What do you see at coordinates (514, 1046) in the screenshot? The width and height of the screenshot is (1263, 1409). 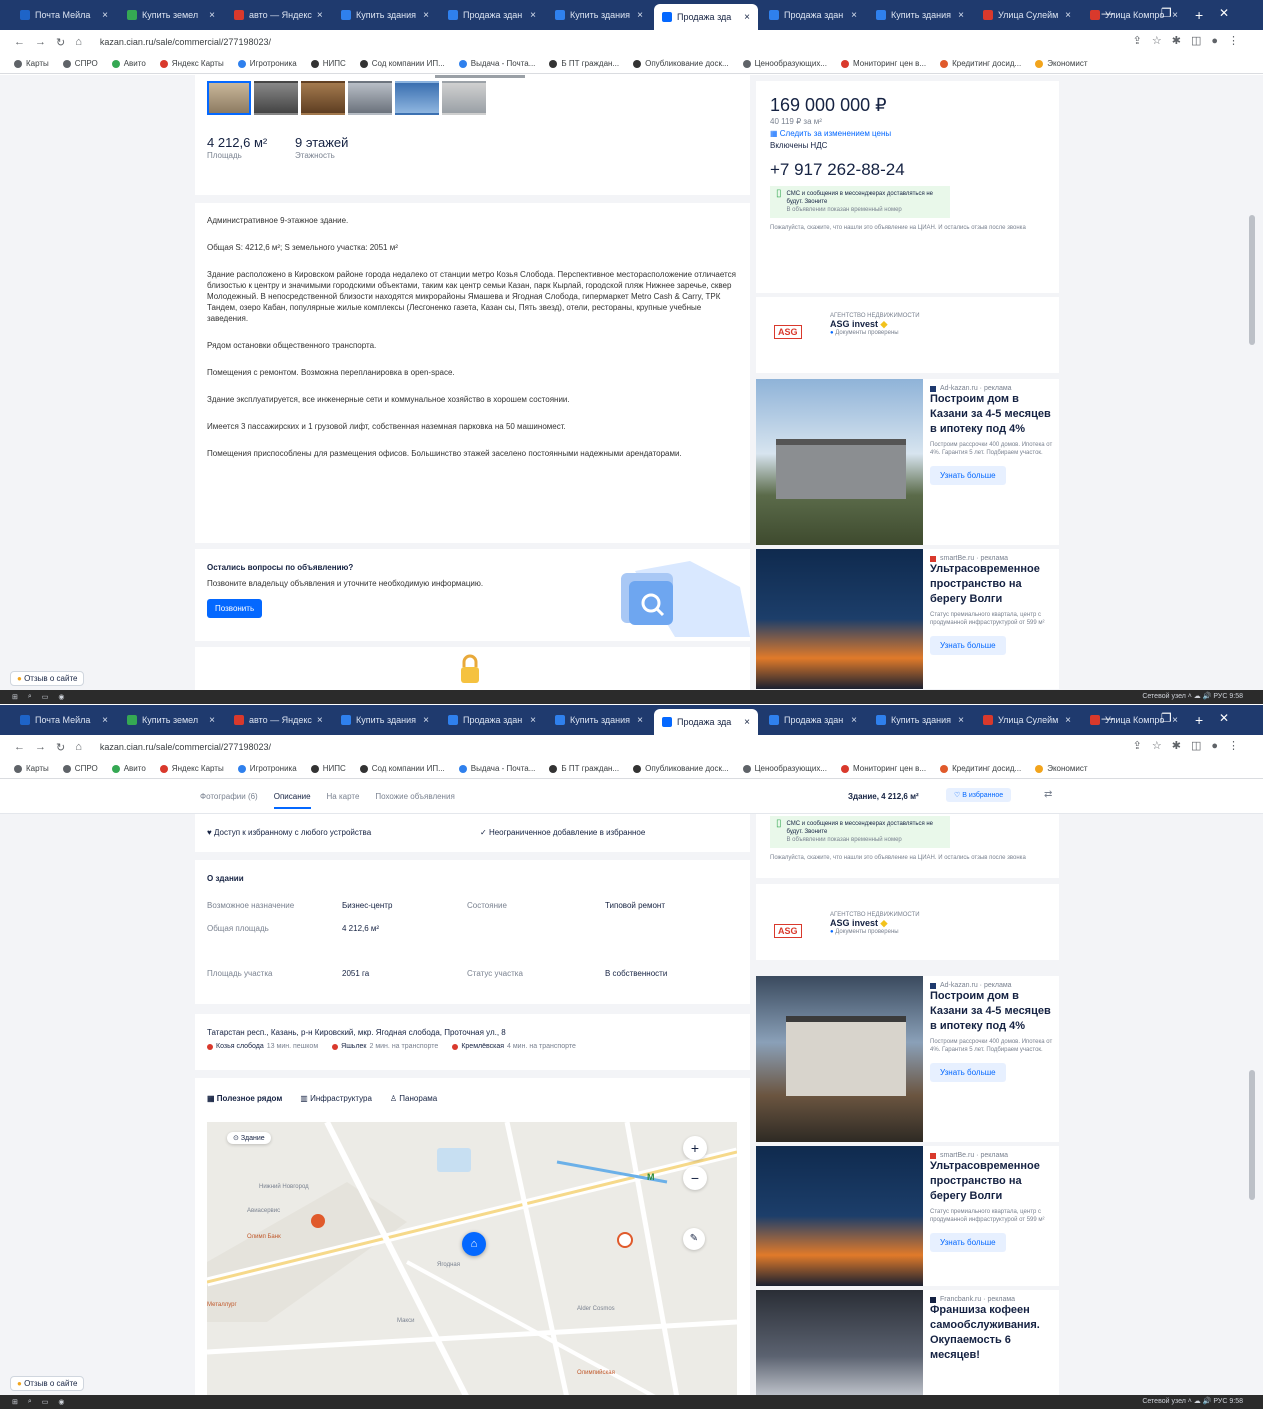 I see `metro-station: Кремлёвская 4 мин. на транспорте` at bounding box center [514, 1046].